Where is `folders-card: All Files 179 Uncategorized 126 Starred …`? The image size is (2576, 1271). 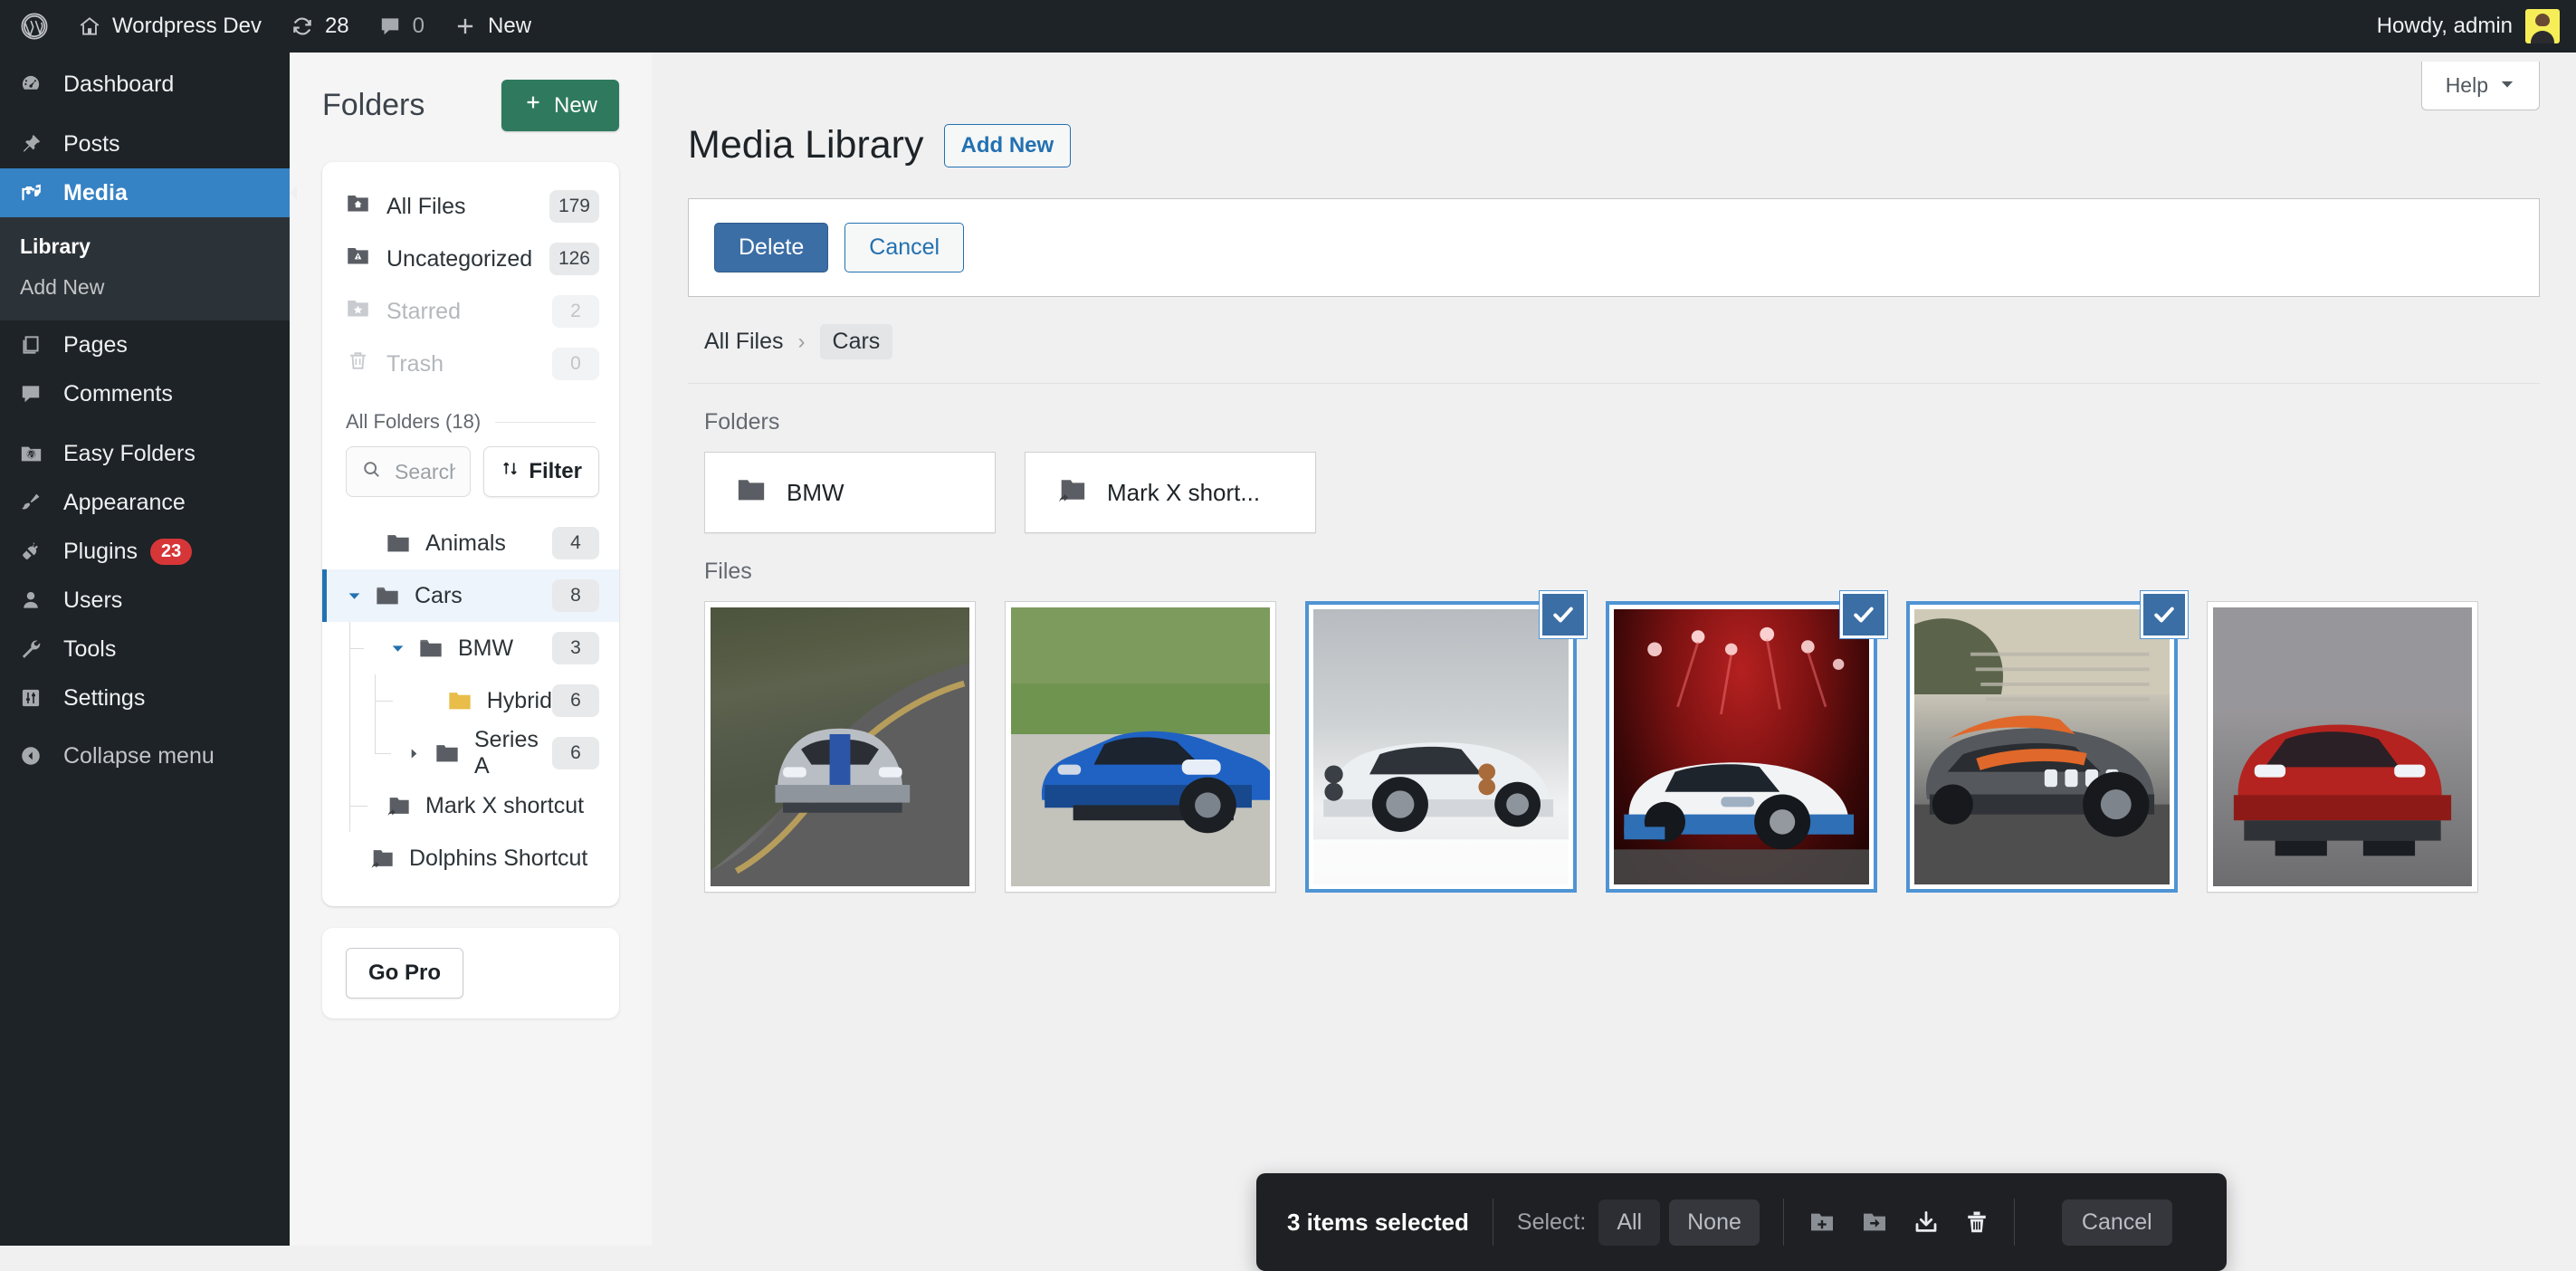
folders-card: All Files 179 Uncategorized 126 Starred … is located at coordinates (471, 534).